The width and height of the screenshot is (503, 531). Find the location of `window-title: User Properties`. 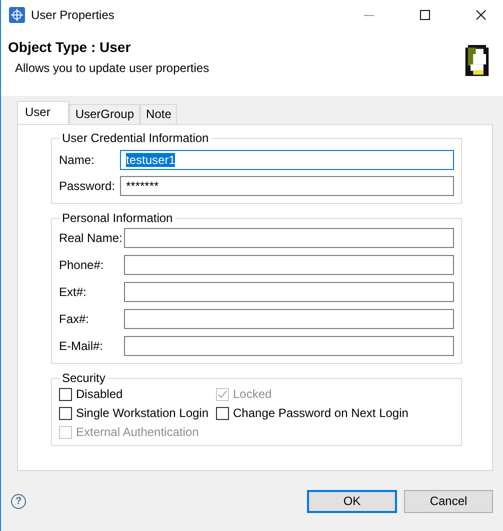

window-title: User Properties is located at coordinates (72, 15).